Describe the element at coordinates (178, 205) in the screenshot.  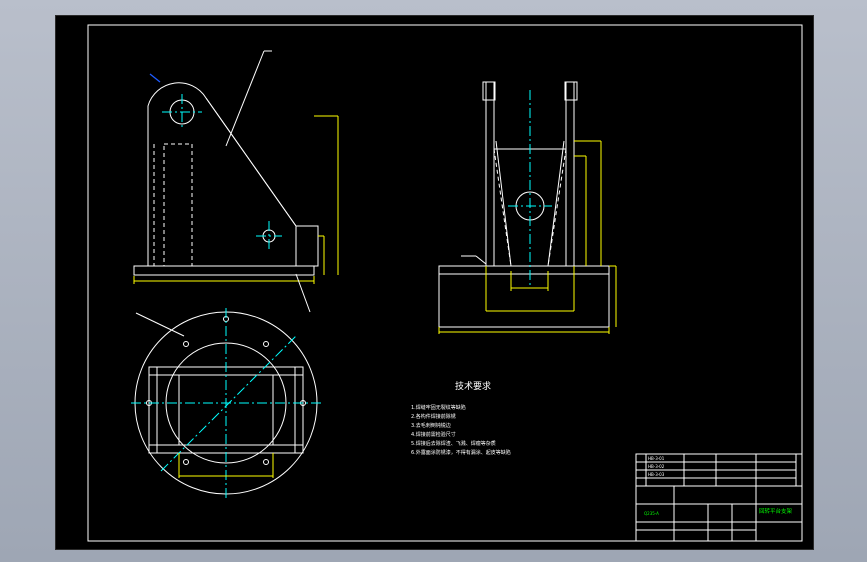
I see `side-hidden-rib` at that location.